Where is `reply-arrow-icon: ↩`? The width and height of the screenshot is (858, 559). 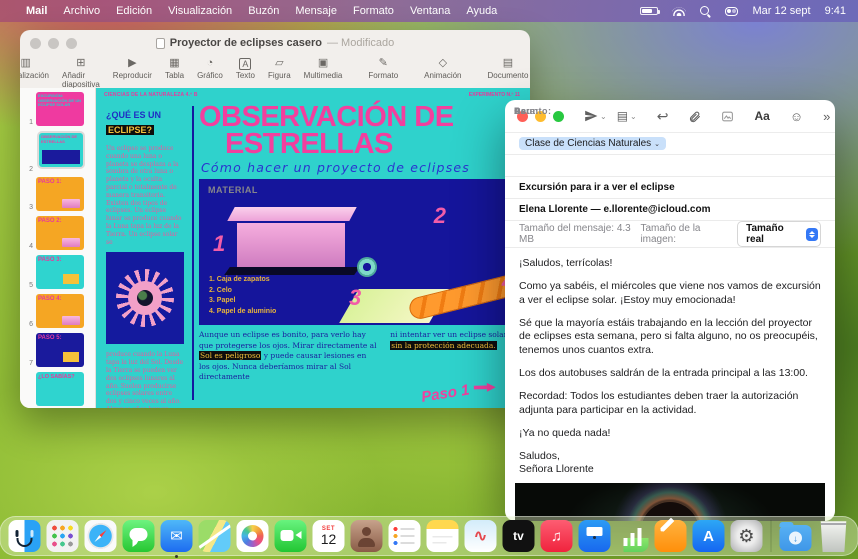 reply-arrow-icon: ↩ is located at coordinates (663, 116).